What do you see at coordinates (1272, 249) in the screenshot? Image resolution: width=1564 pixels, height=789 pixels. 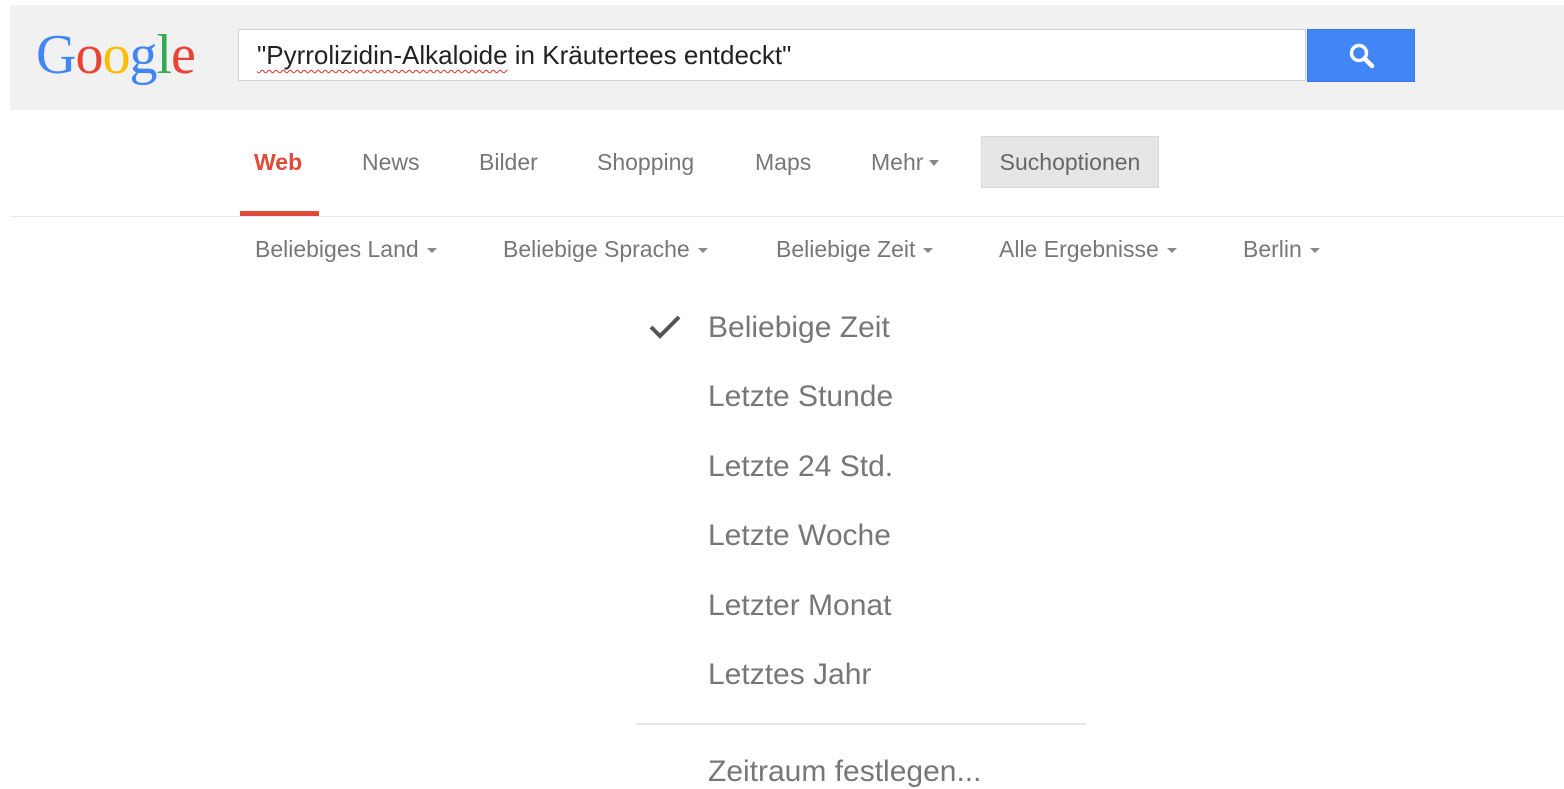 I see `filter-location-label: Berlin` at bounding box center [1272, 249].